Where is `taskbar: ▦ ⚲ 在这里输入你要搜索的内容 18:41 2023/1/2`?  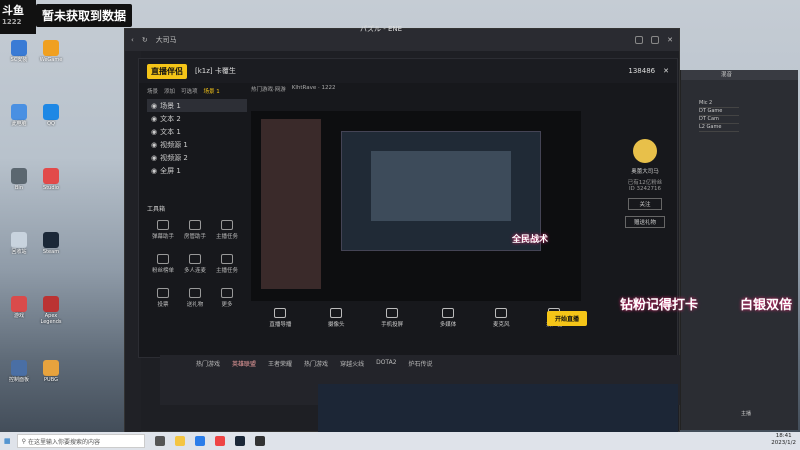
taskbar: ▦ ⚲ 在这里输入你要搜索的内容 18:41 2023/1/2 is located at coordinates (400, 441).